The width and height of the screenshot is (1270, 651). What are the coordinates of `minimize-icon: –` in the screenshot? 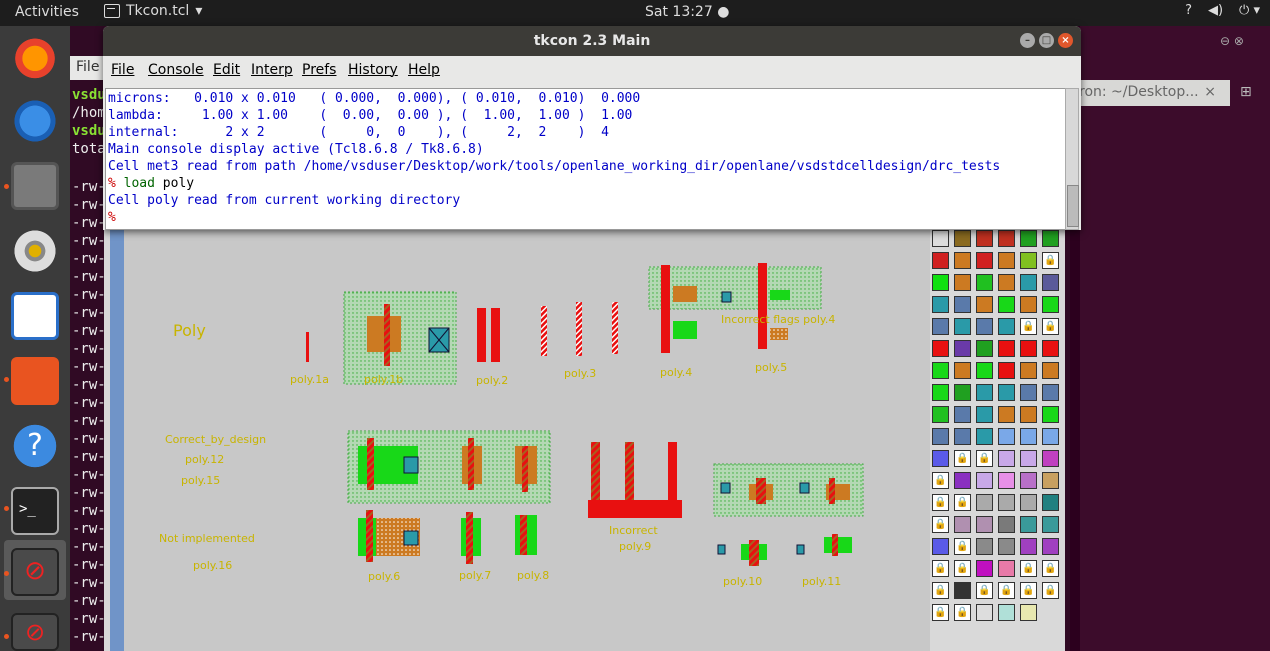 It's located at (1027, 40).